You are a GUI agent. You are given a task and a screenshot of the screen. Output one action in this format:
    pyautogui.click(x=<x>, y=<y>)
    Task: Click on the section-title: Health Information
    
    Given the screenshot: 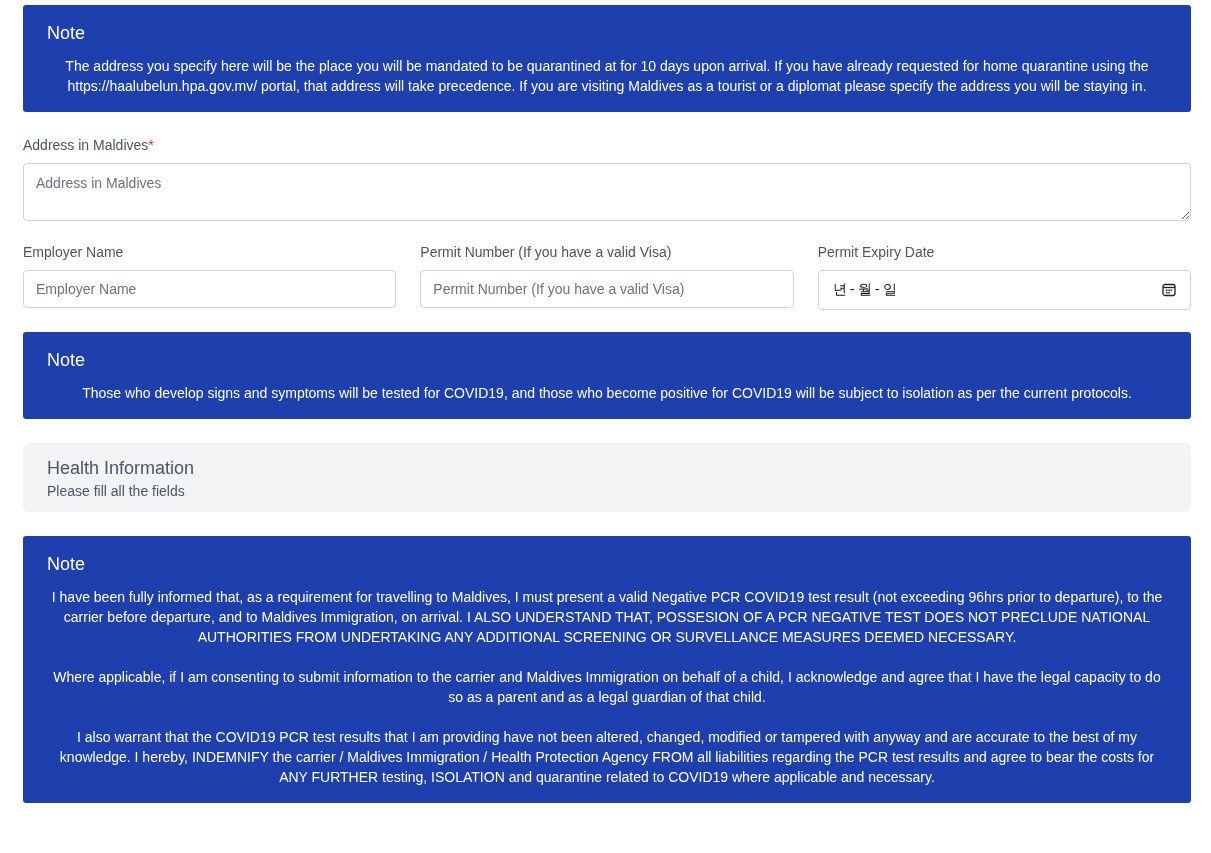 What is the action you would take?
    pyautogui.click(x=121, y=468)
    